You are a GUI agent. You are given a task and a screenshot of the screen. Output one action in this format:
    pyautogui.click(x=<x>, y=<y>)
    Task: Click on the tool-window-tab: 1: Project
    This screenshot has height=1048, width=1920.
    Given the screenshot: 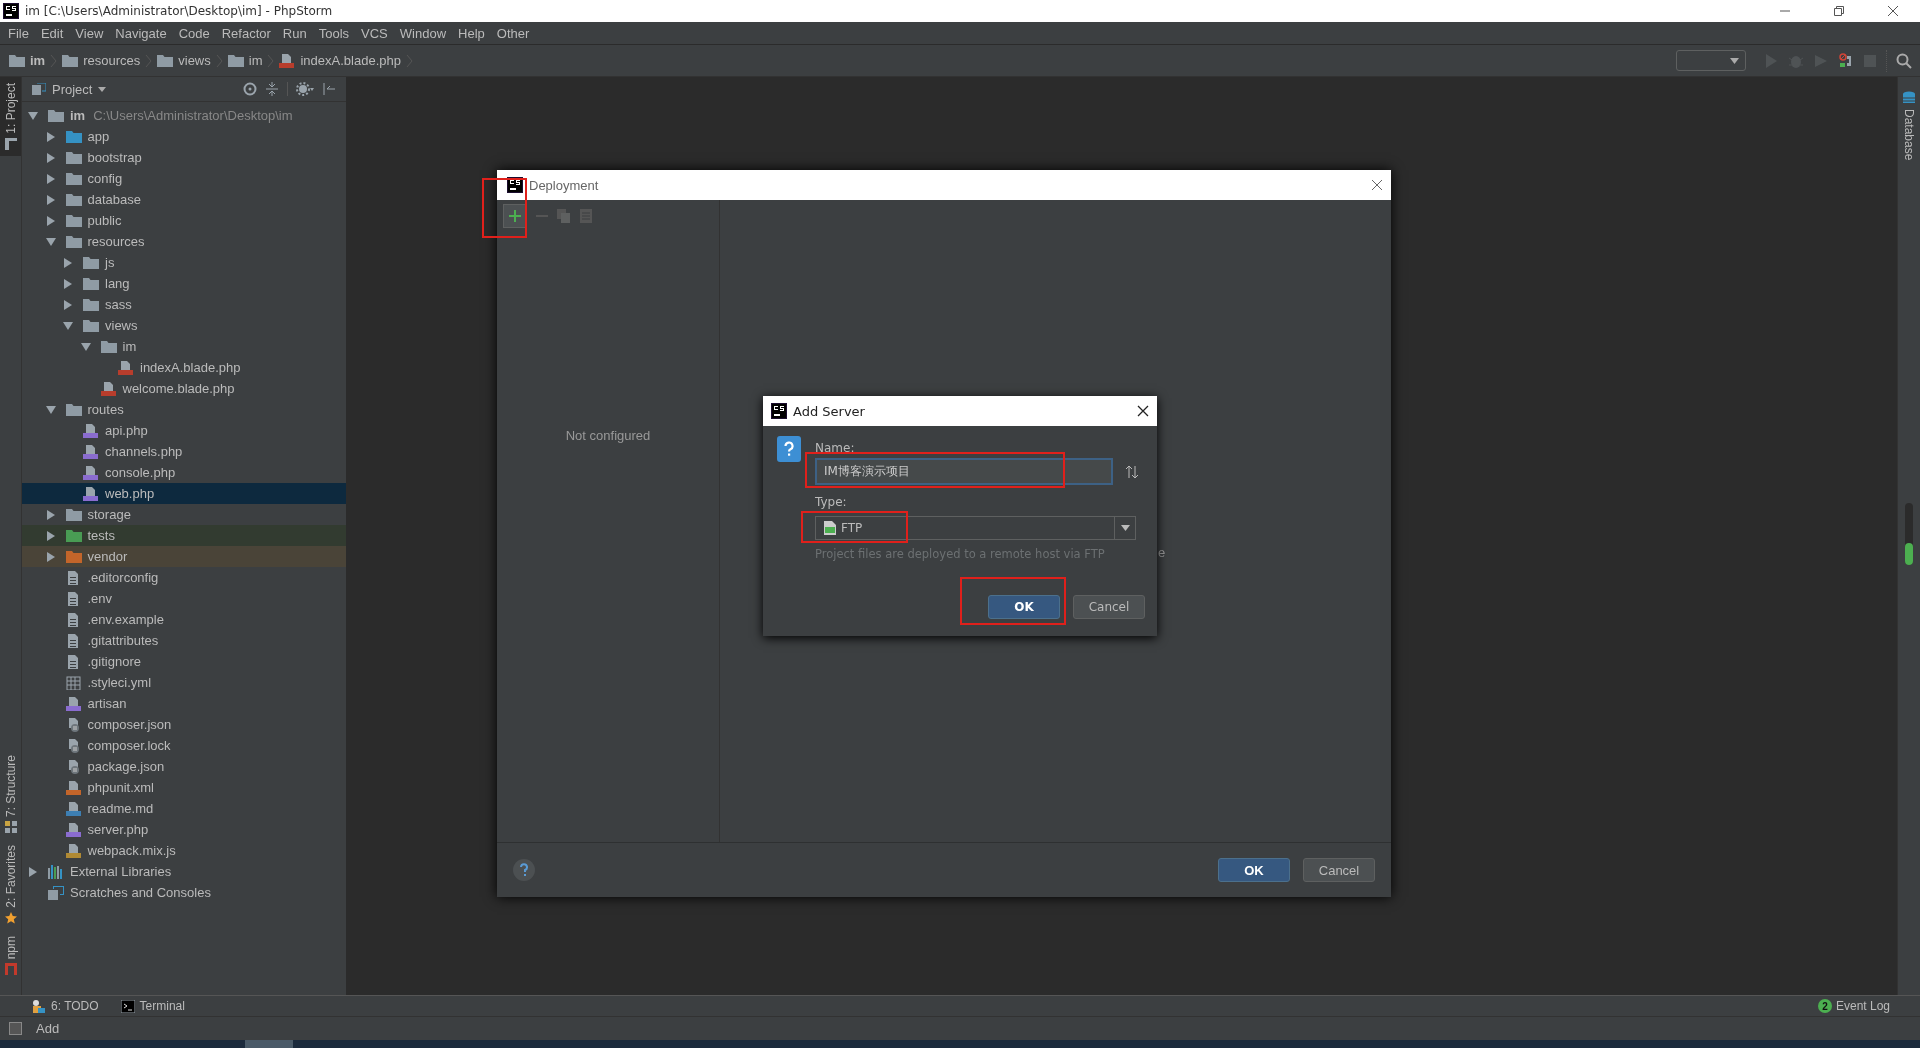 What is the action you would take?
    pyautogui.click(x=10, y=116)
    